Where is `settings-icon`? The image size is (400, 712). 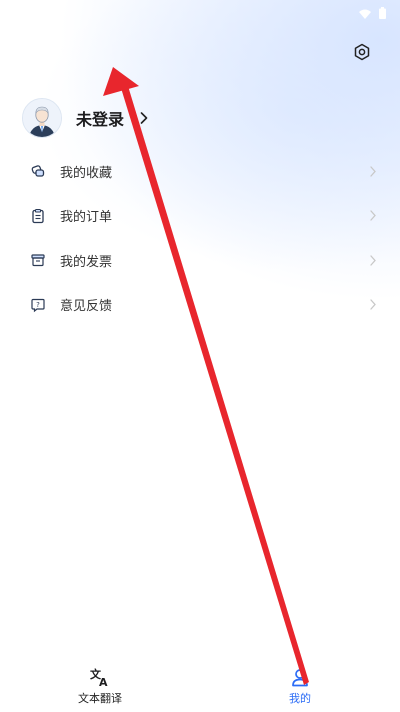
settings-icon is located at coordinates (362, 54).